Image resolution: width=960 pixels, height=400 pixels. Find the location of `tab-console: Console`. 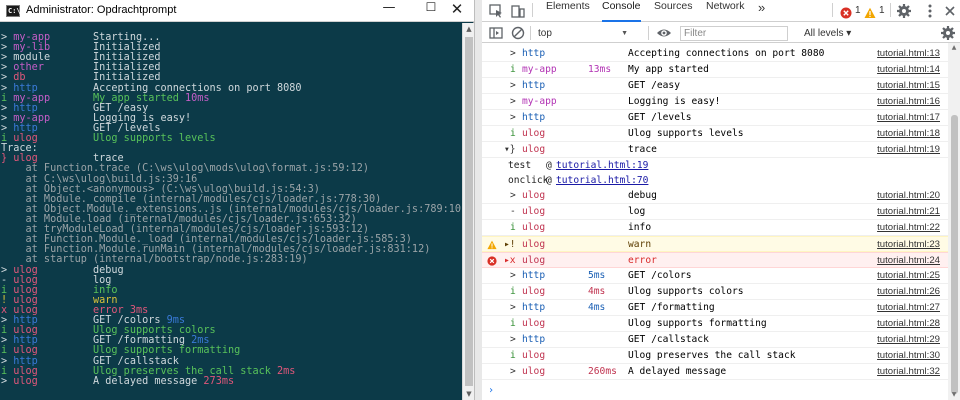

tab-console: Console is located at coordinates (621, 11).